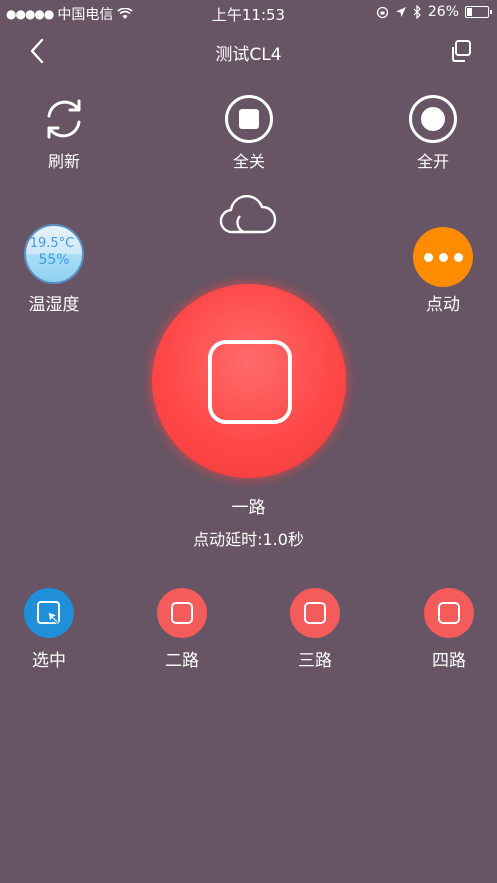 The image size is (497, 883). I want to click on bluetooth-icon, so click(417, 12).